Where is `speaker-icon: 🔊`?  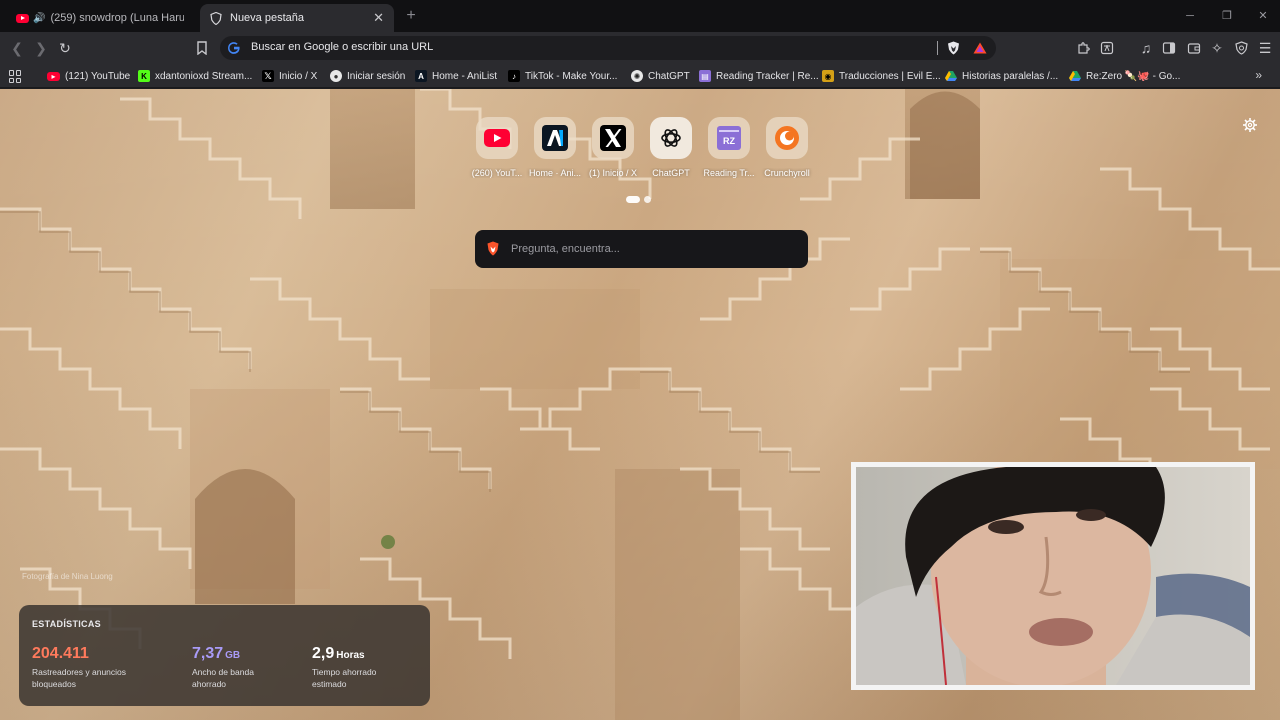 speaker-icon: 🔊 is located at coordinates (39, 18).